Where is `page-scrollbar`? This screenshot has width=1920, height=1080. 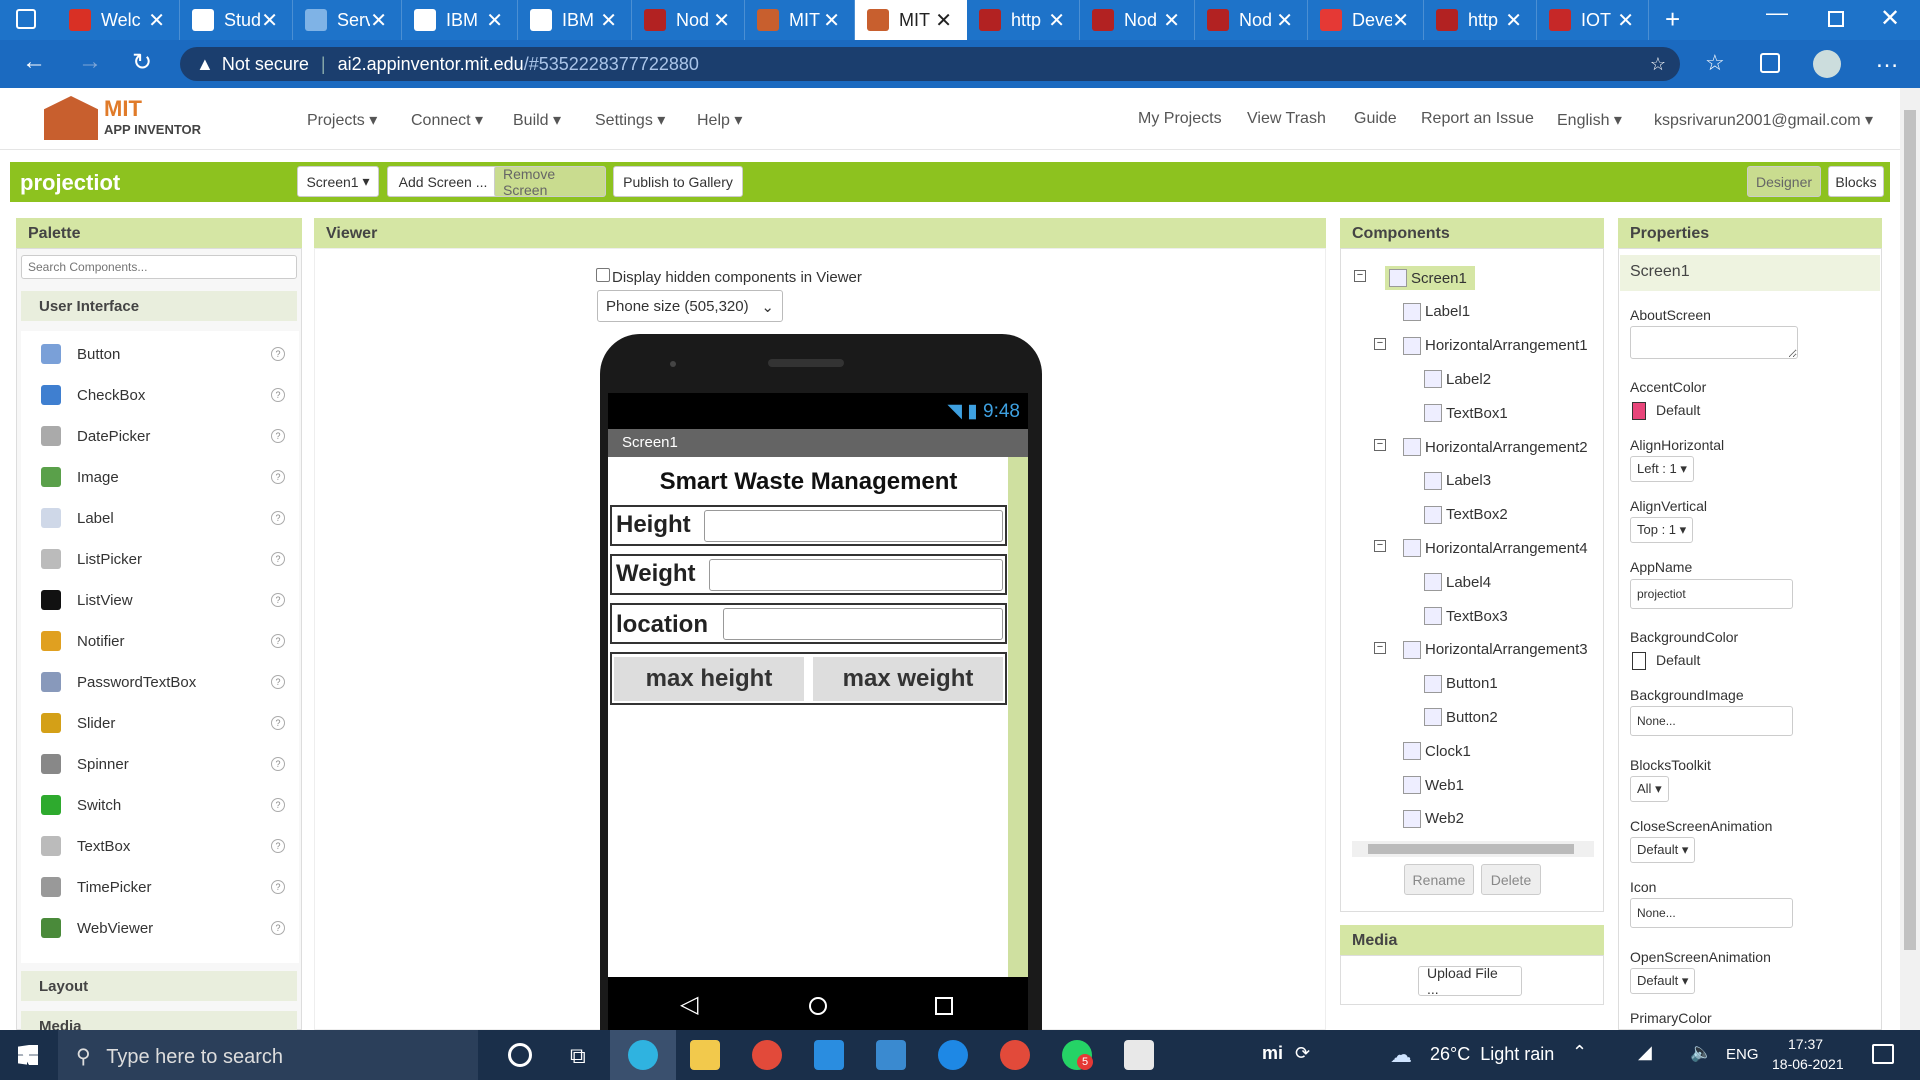
page-scrollbar is located at coordinates (1910, 559).